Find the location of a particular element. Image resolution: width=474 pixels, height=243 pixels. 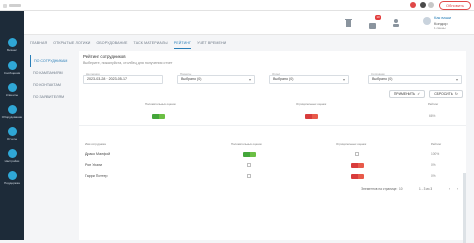

period-input: 2023-03-28 · 2023-05-17 is located at coordinates (123, 79).